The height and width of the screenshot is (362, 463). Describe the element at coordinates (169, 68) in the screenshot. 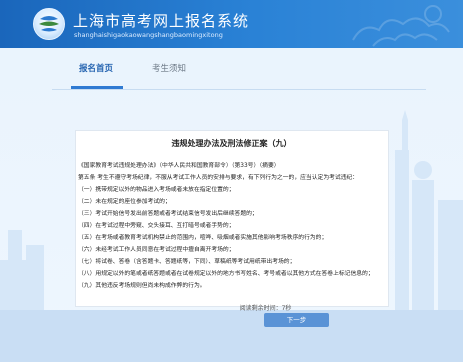

I see `tab-candidate-notice: 考生须知` at that location.